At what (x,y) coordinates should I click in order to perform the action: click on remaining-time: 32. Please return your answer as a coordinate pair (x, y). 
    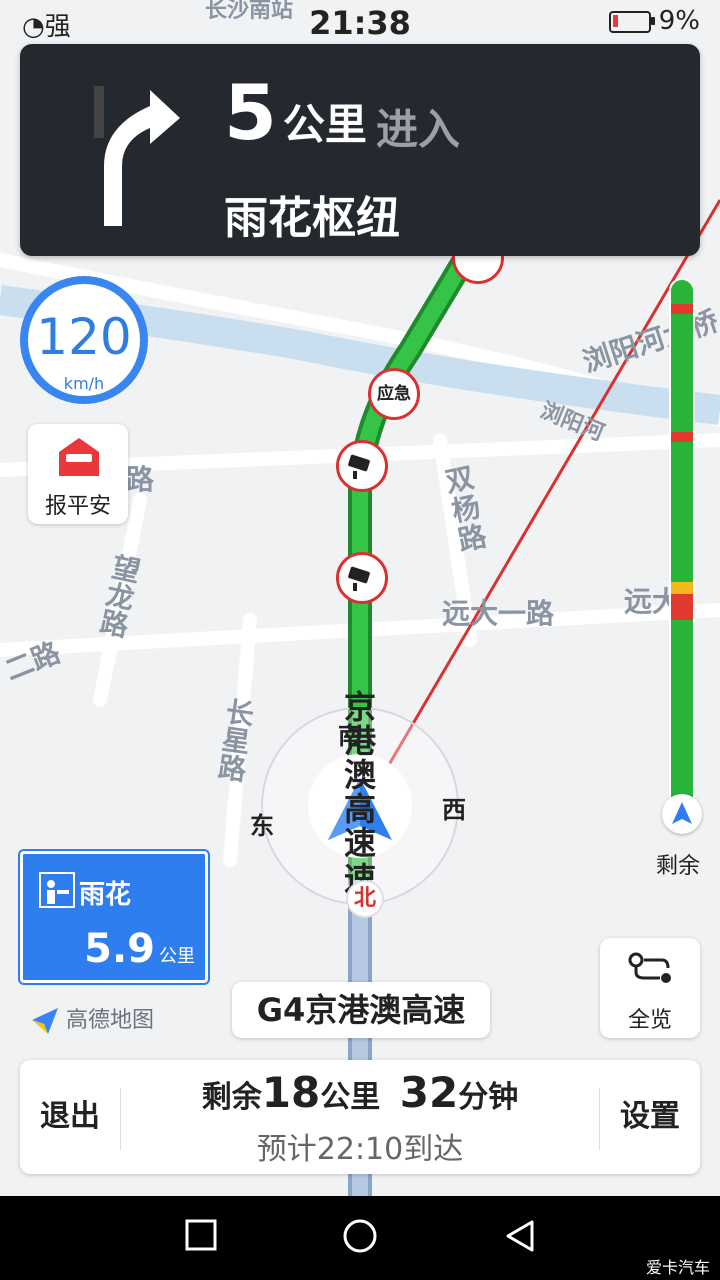
    Looking at the image, I should click on (429, 1092).